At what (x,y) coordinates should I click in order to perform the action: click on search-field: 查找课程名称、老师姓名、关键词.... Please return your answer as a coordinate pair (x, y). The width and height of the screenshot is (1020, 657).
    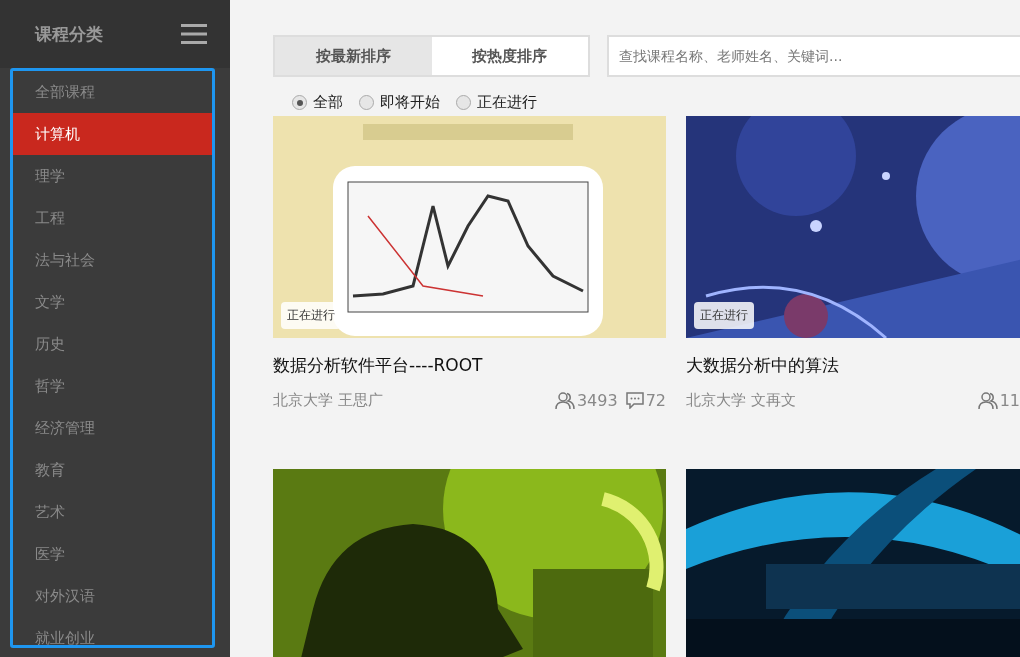
    Looking at the image, I should click on (813, 56).